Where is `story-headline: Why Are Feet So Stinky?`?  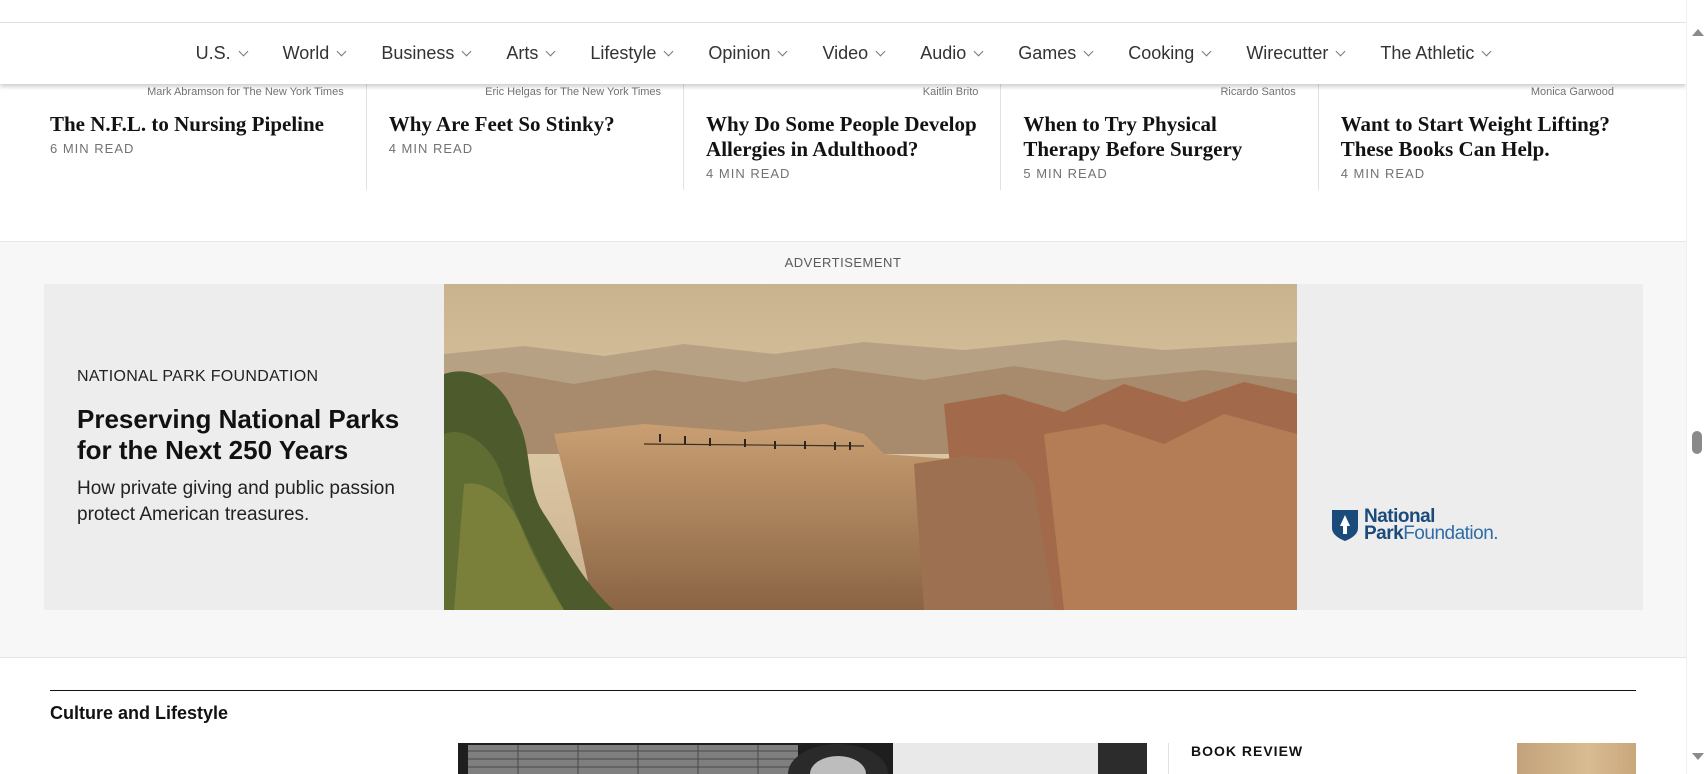
story-headline: Why Are Feet So Stinky? is located at coordinates (525, 124).